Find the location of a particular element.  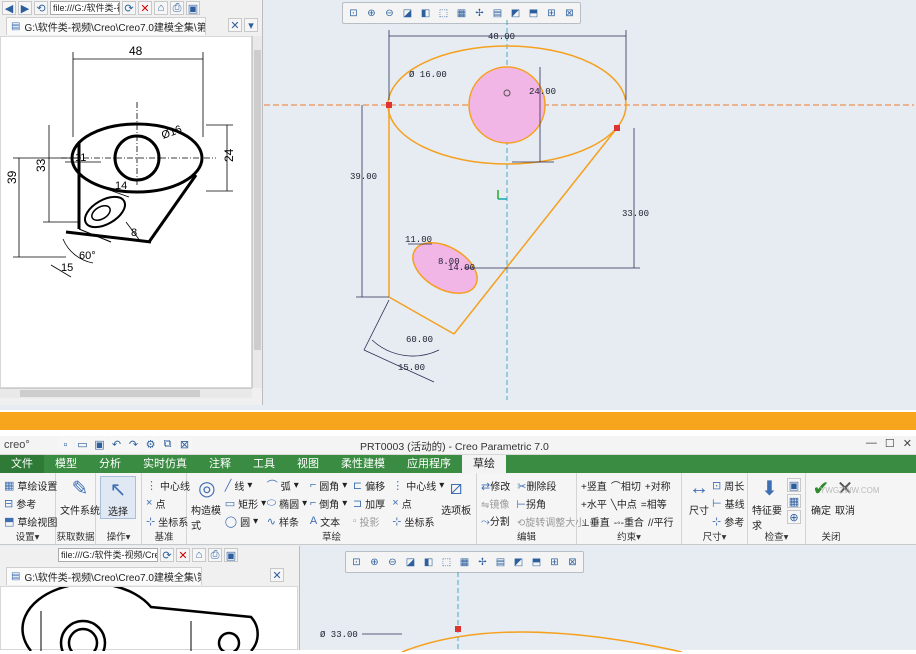

sketch-view-button: ⬒ 草绘视图 is located at coordinates (30, 521).